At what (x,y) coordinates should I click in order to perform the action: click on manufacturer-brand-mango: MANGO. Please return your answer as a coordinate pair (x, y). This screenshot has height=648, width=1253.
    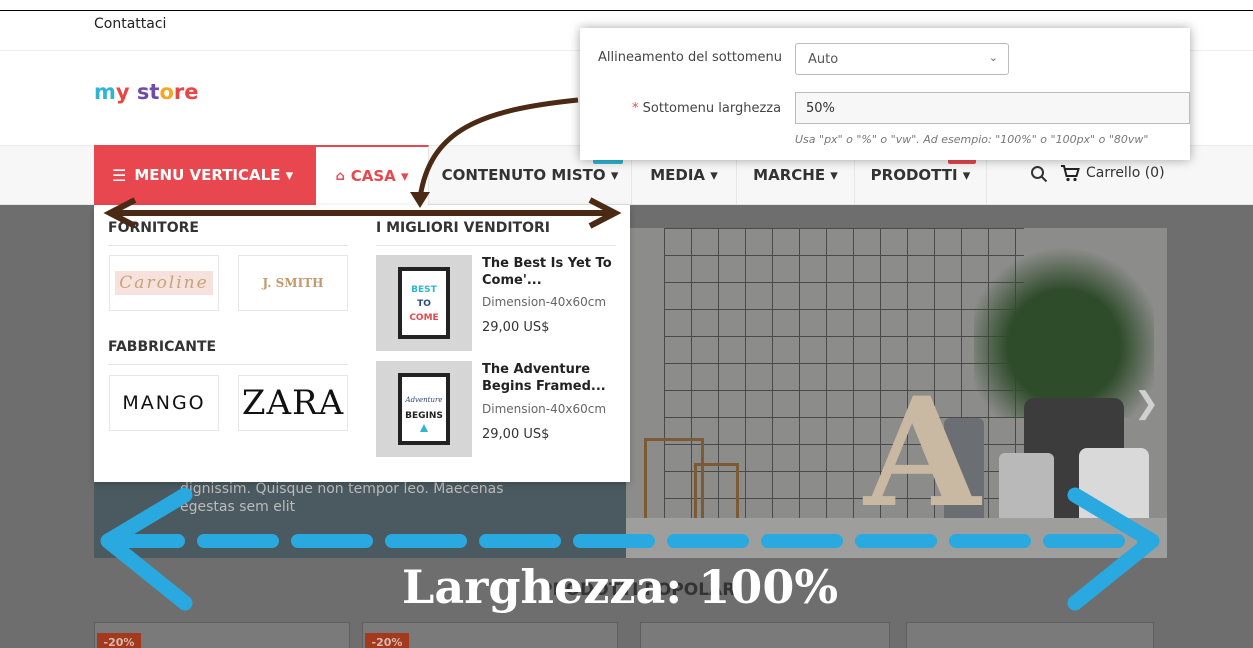
    Looking at the image, I should click on (164, 403).